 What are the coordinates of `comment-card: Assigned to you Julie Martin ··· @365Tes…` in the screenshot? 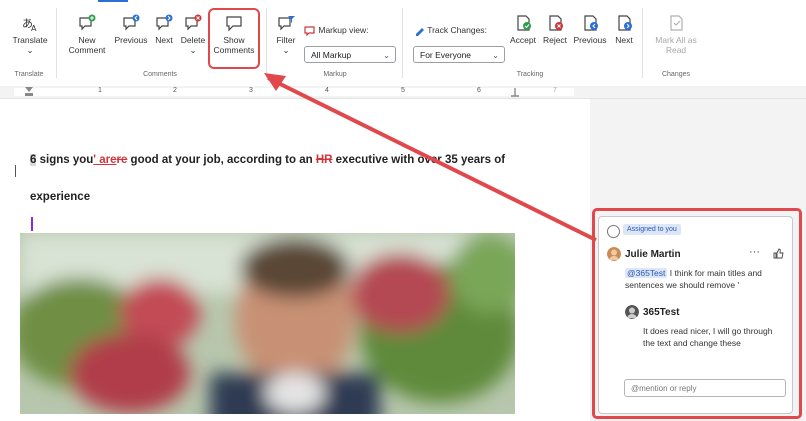 It's located at (695, 315).